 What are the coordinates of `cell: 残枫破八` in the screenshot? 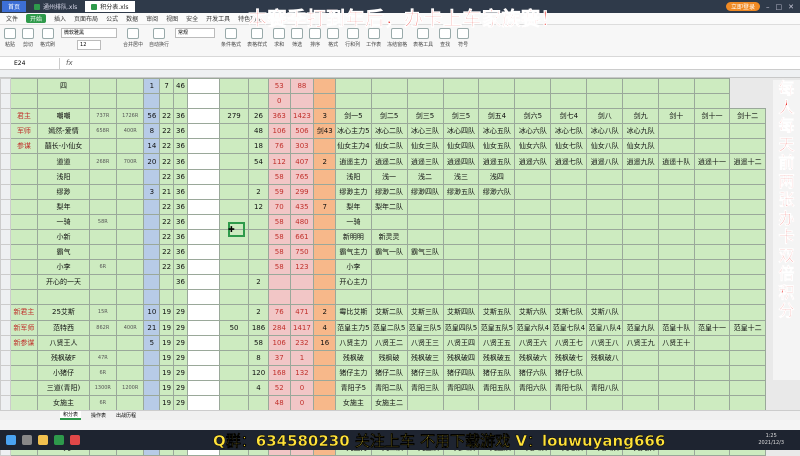 It's located at (605, 357).